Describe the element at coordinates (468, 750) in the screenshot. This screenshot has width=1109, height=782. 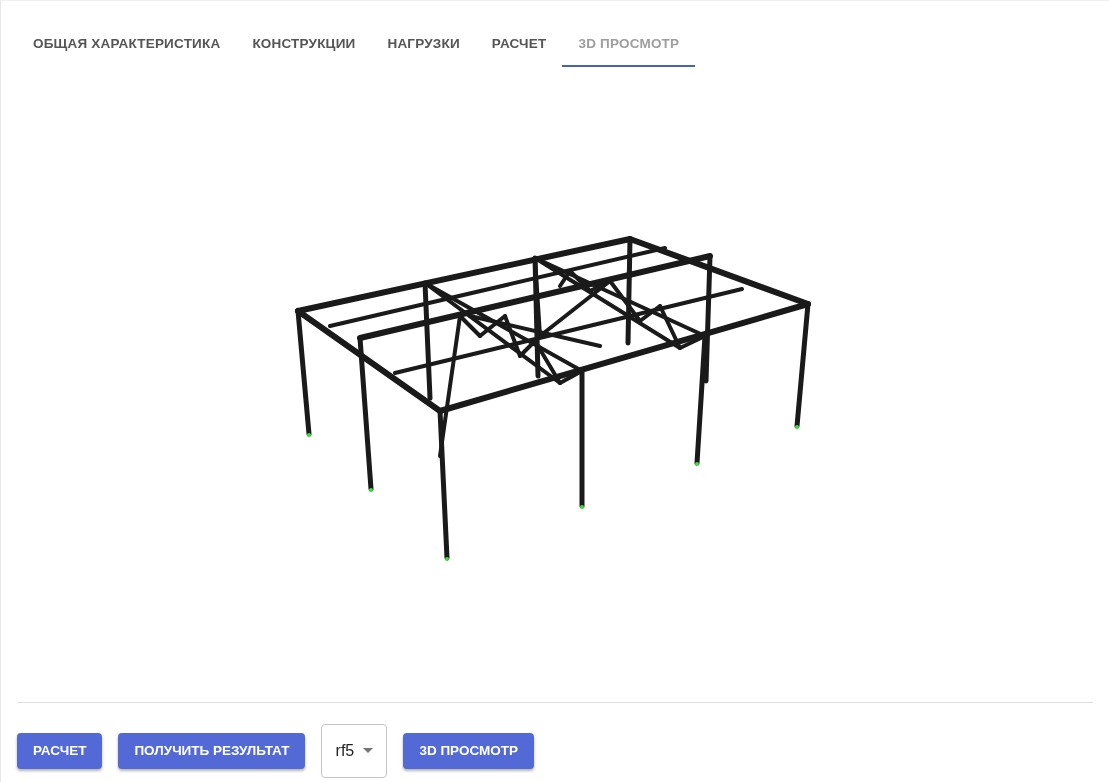
I see `action-button: 3D ПРОСМОТР` at that location.